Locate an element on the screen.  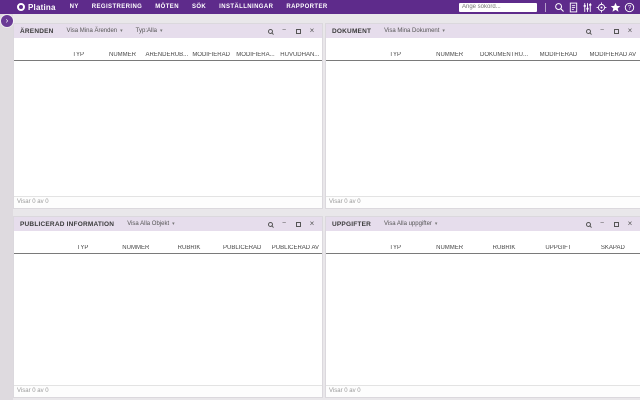
divider is located at coordinates (545, 7).